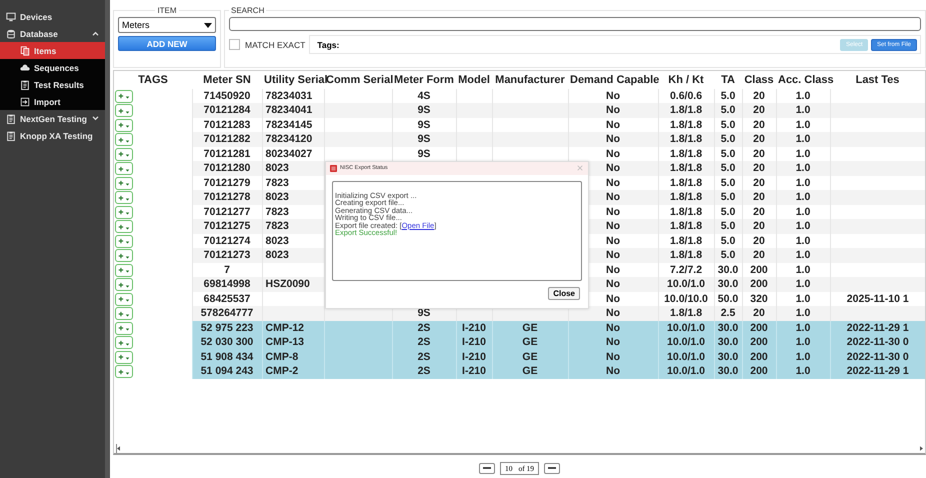 This screenshot has width=926, height=478. Describe the element at coordinates (686, 79) in the screenshot. I see `column-header: Kh / Kt` at that location.